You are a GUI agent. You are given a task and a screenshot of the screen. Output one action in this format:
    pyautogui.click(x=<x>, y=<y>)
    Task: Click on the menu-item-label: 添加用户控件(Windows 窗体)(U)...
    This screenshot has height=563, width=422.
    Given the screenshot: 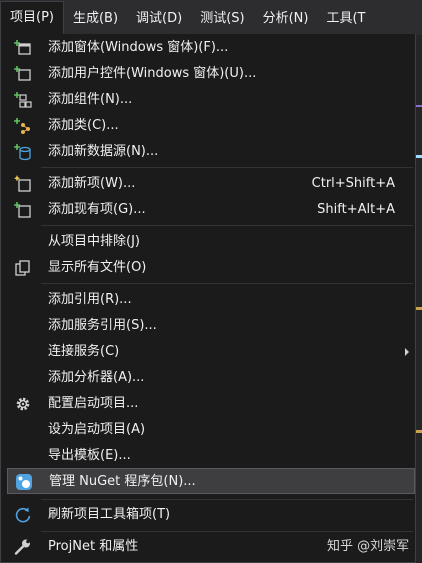 What is the action you would take?
    pyautogui.click(x=152, y=73)
    